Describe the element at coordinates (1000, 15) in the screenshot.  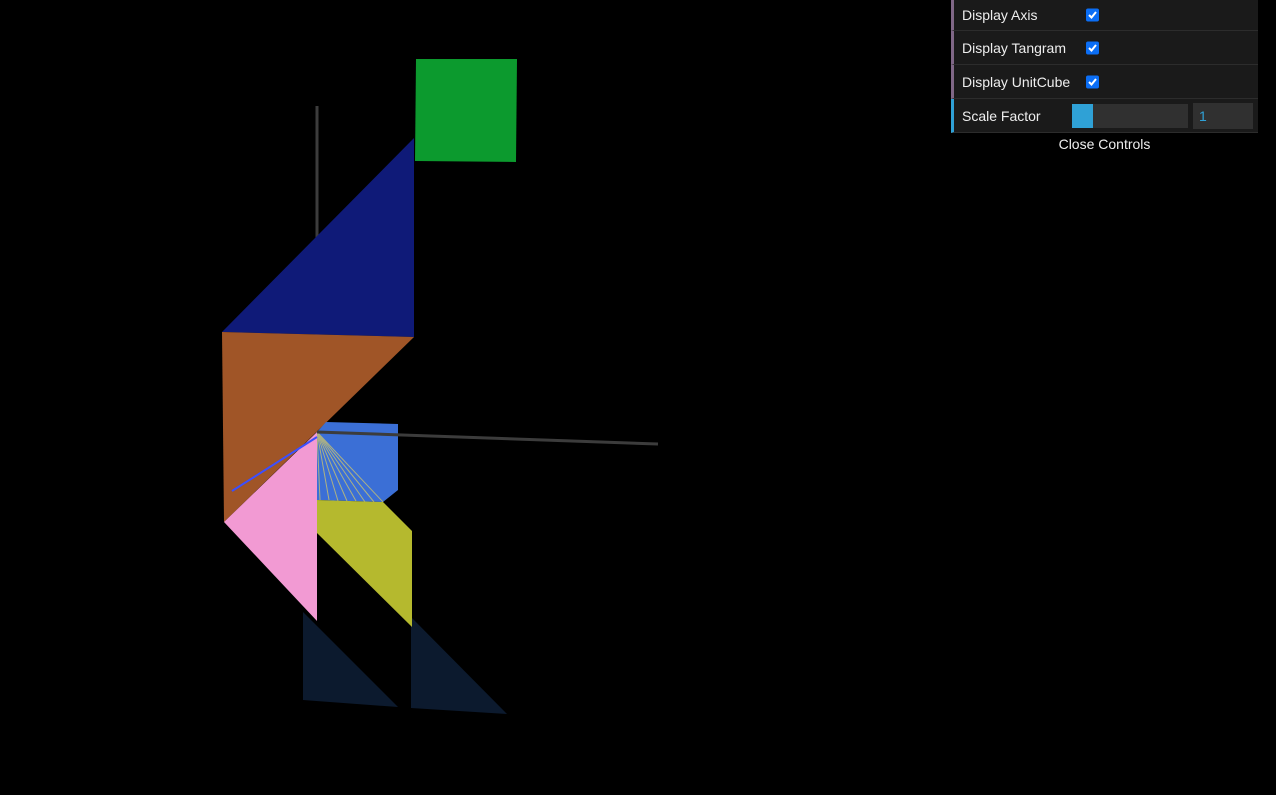
I see `display-axis-label: Display Axis` at that location.